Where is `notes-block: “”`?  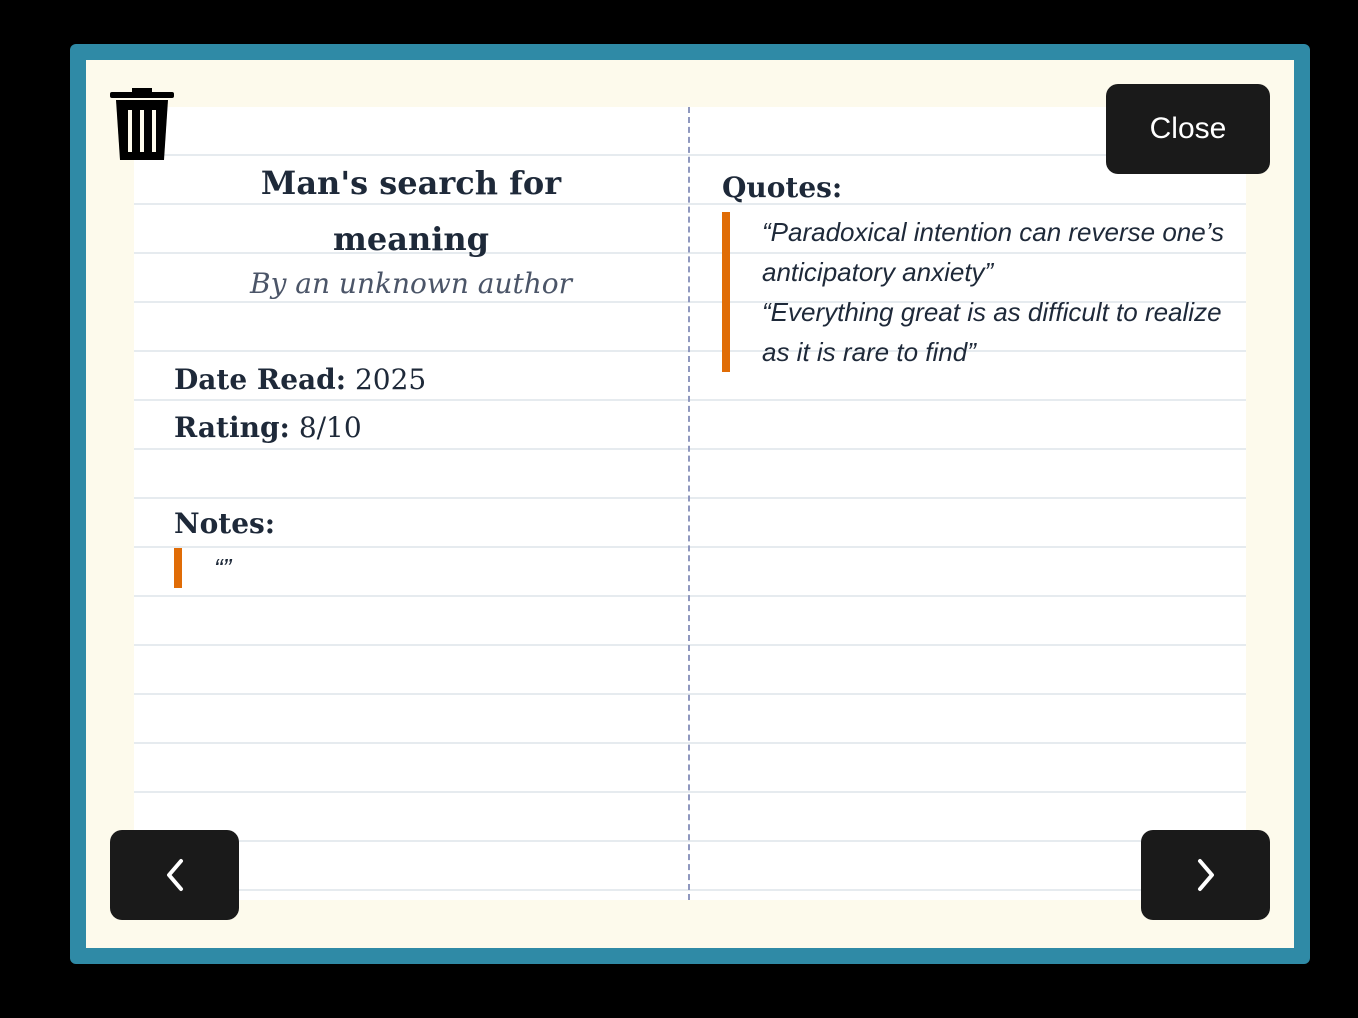 notes-block: “” is located at coordinates (202, 568).